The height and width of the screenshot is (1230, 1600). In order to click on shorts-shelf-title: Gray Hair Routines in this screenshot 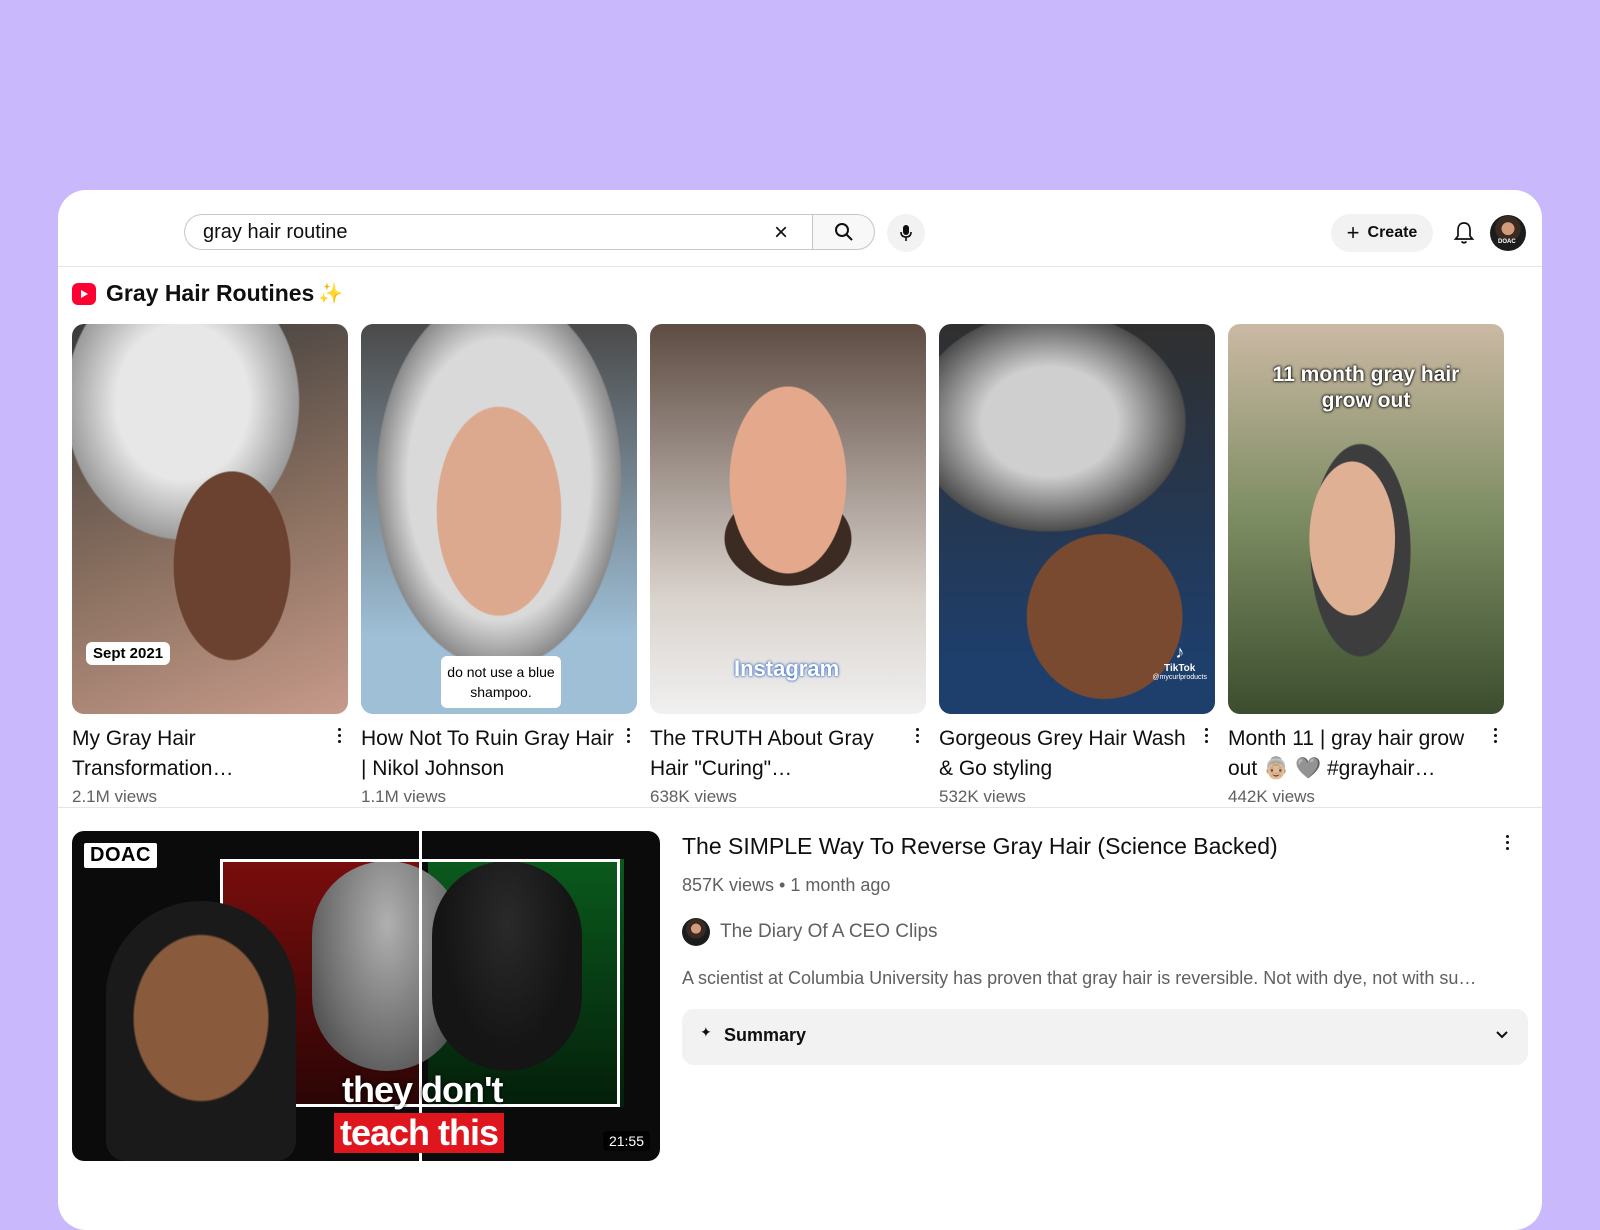, I will do `click(210, 293)`.